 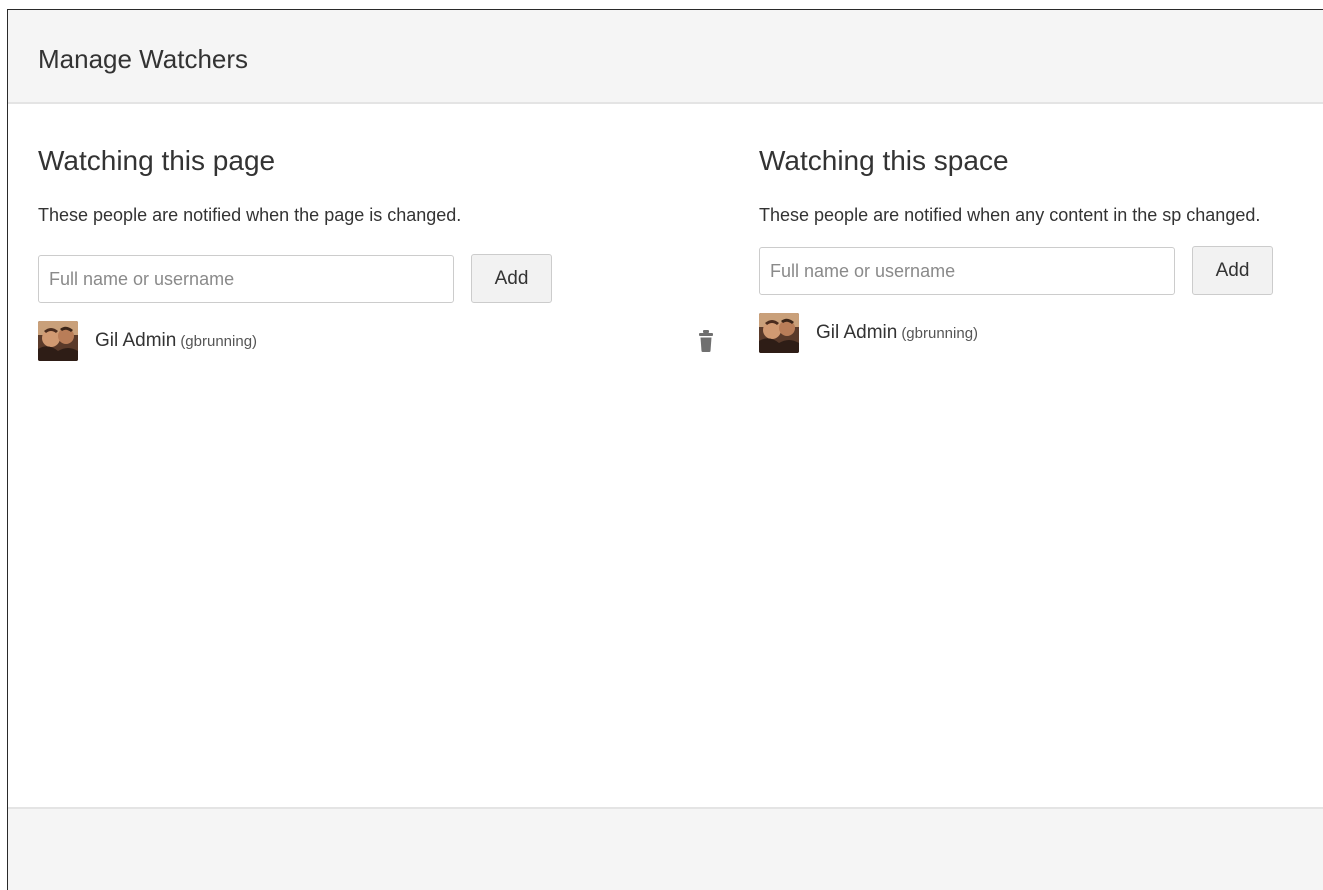 What do you see at coordinates (665, 848) in the screenshot?
I see `dialog-footer` at bounding box center [665, 848].